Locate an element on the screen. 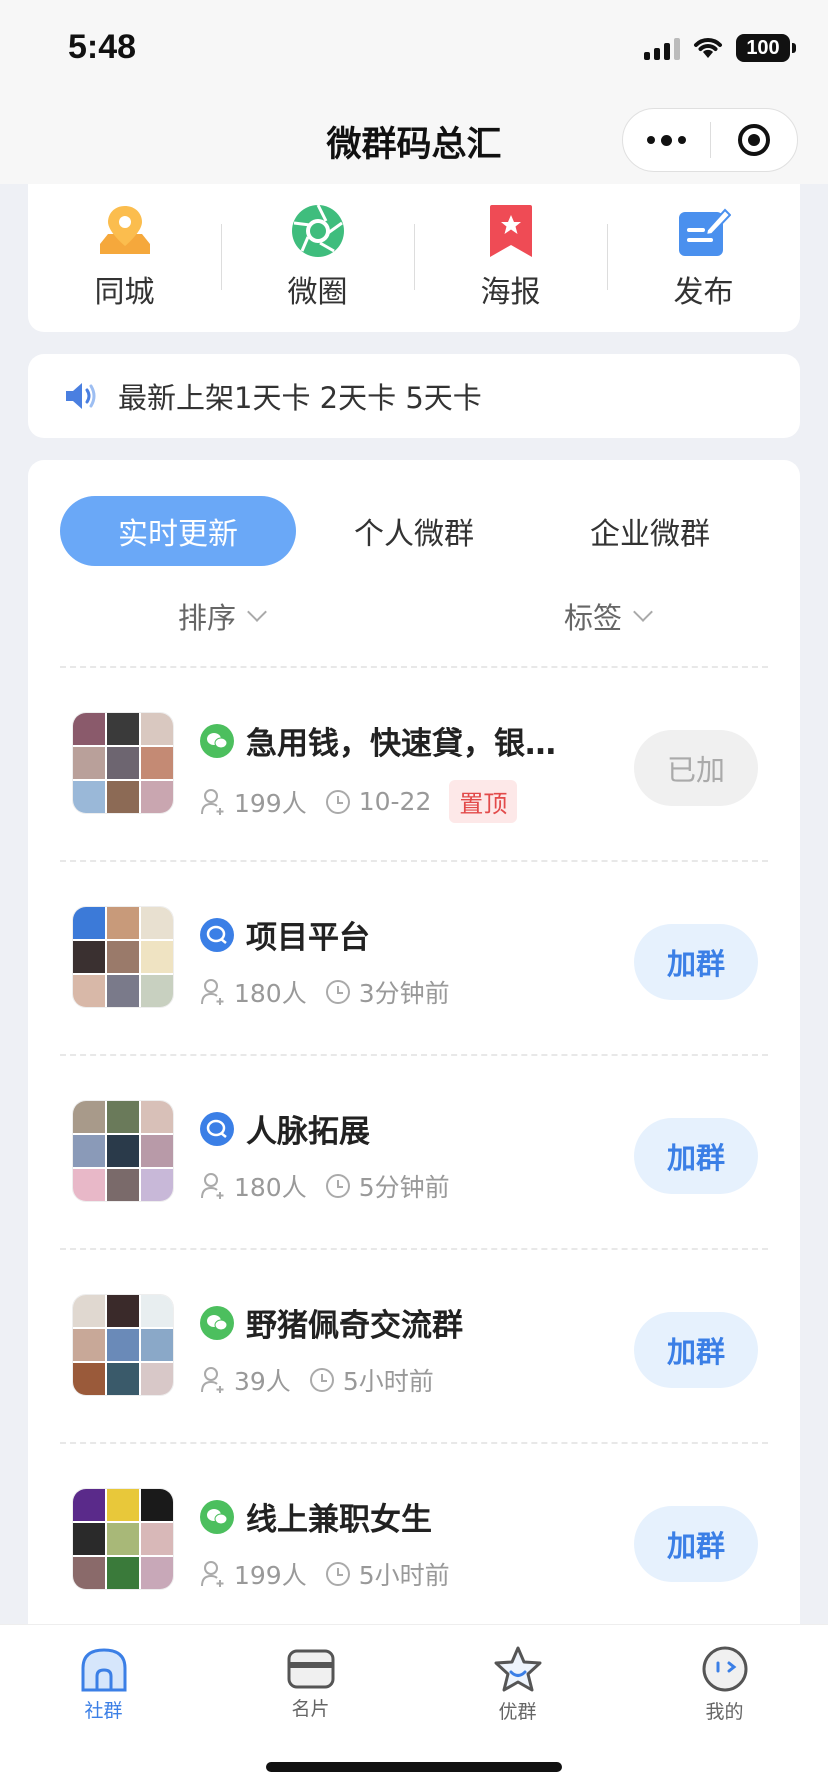 The height and width of the screenshot is (1792, 828). battery-icon: 100 is located at coordinates (766, 48).